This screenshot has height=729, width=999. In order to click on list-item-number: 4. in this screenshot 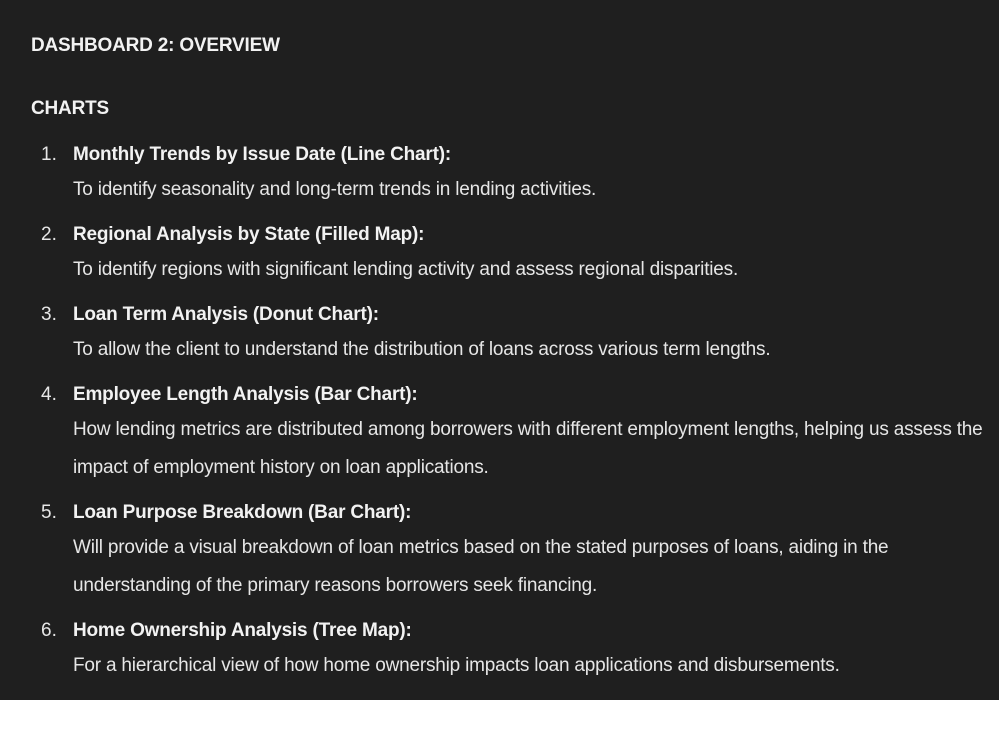, I will do `click(49, 394)`.